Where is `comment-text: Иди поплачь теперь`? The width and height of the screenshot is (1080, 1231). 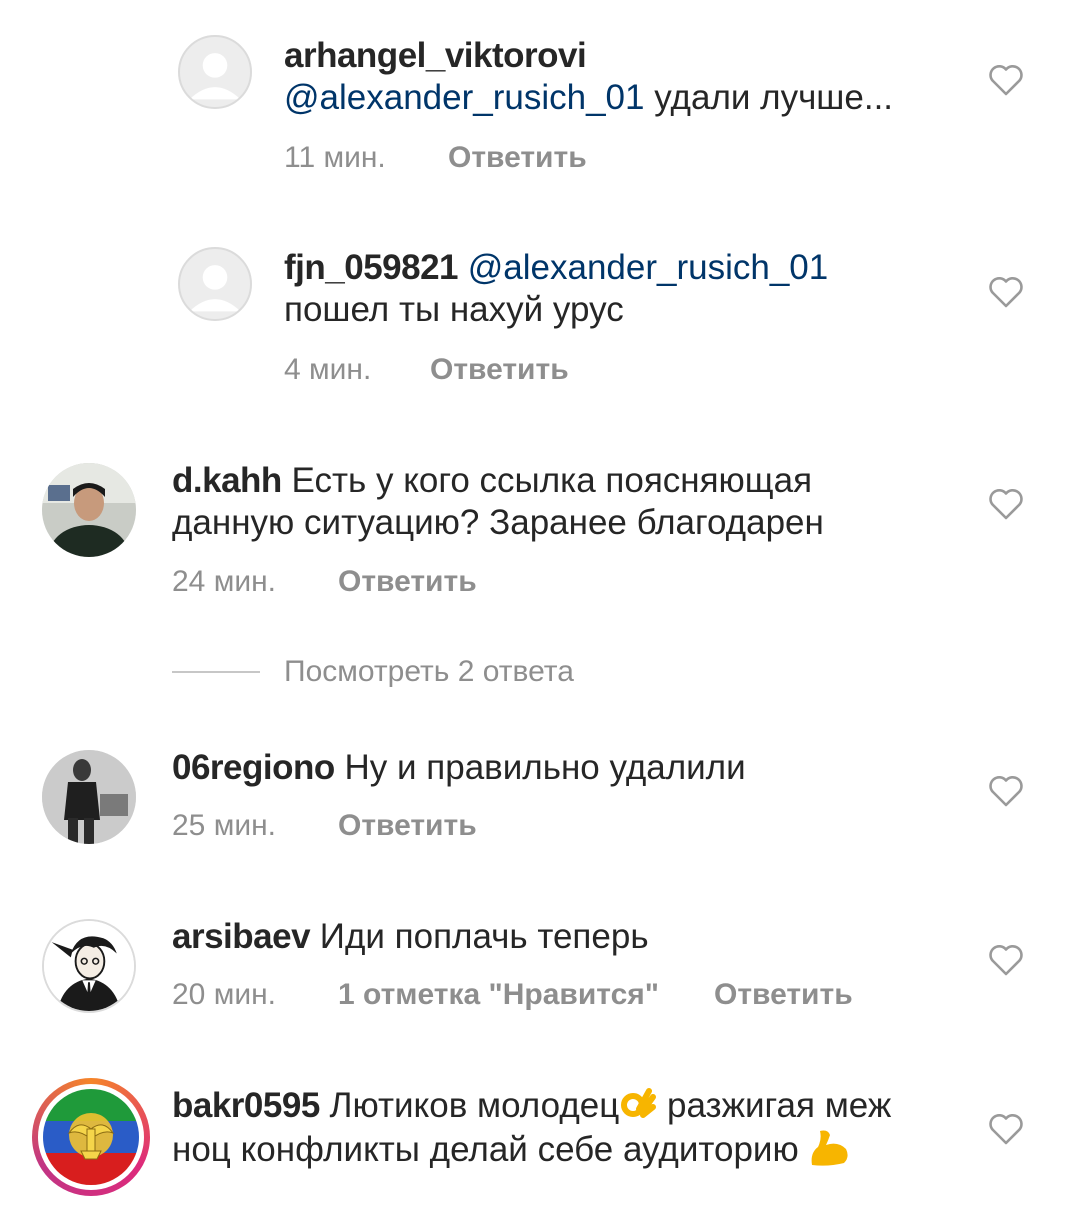 comment-text: Иди поплачь теперь is located at coordinates (484, 936).